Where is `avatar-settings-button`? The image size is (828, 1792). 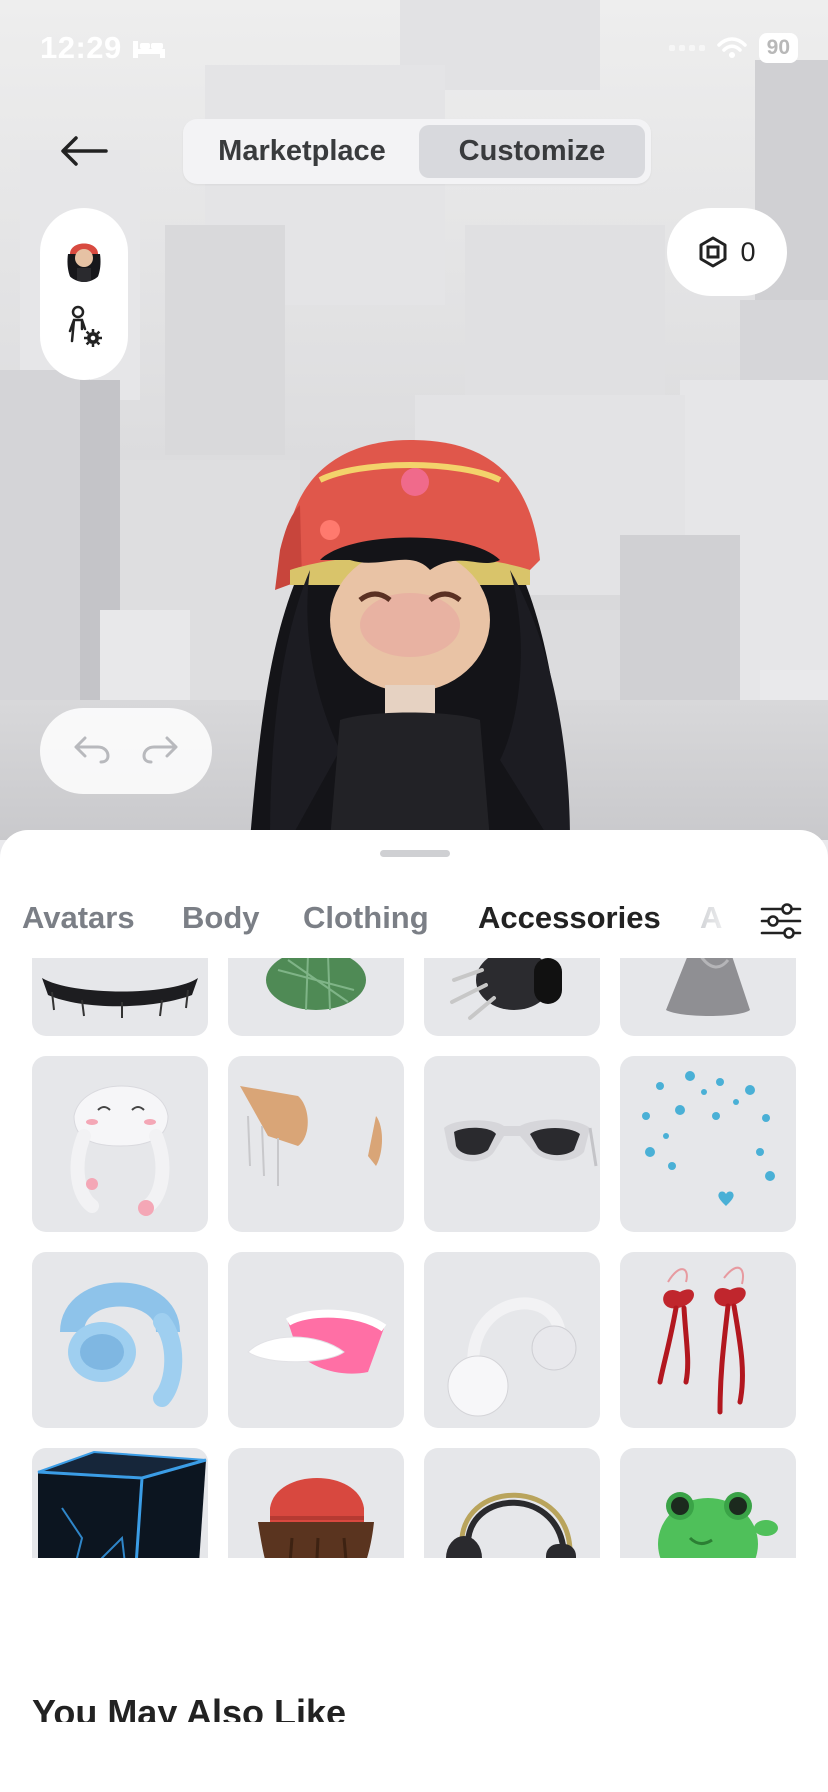 avatar-settings-button is located at coordinates (84, 329).